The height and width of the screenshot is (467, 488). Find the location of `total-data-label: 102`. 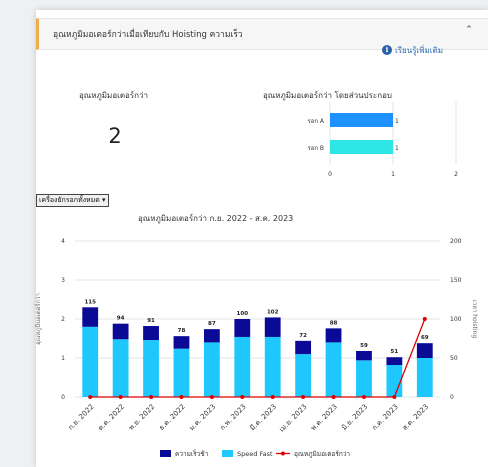

total-data-label: 102 is located at coordinates (273, 312).